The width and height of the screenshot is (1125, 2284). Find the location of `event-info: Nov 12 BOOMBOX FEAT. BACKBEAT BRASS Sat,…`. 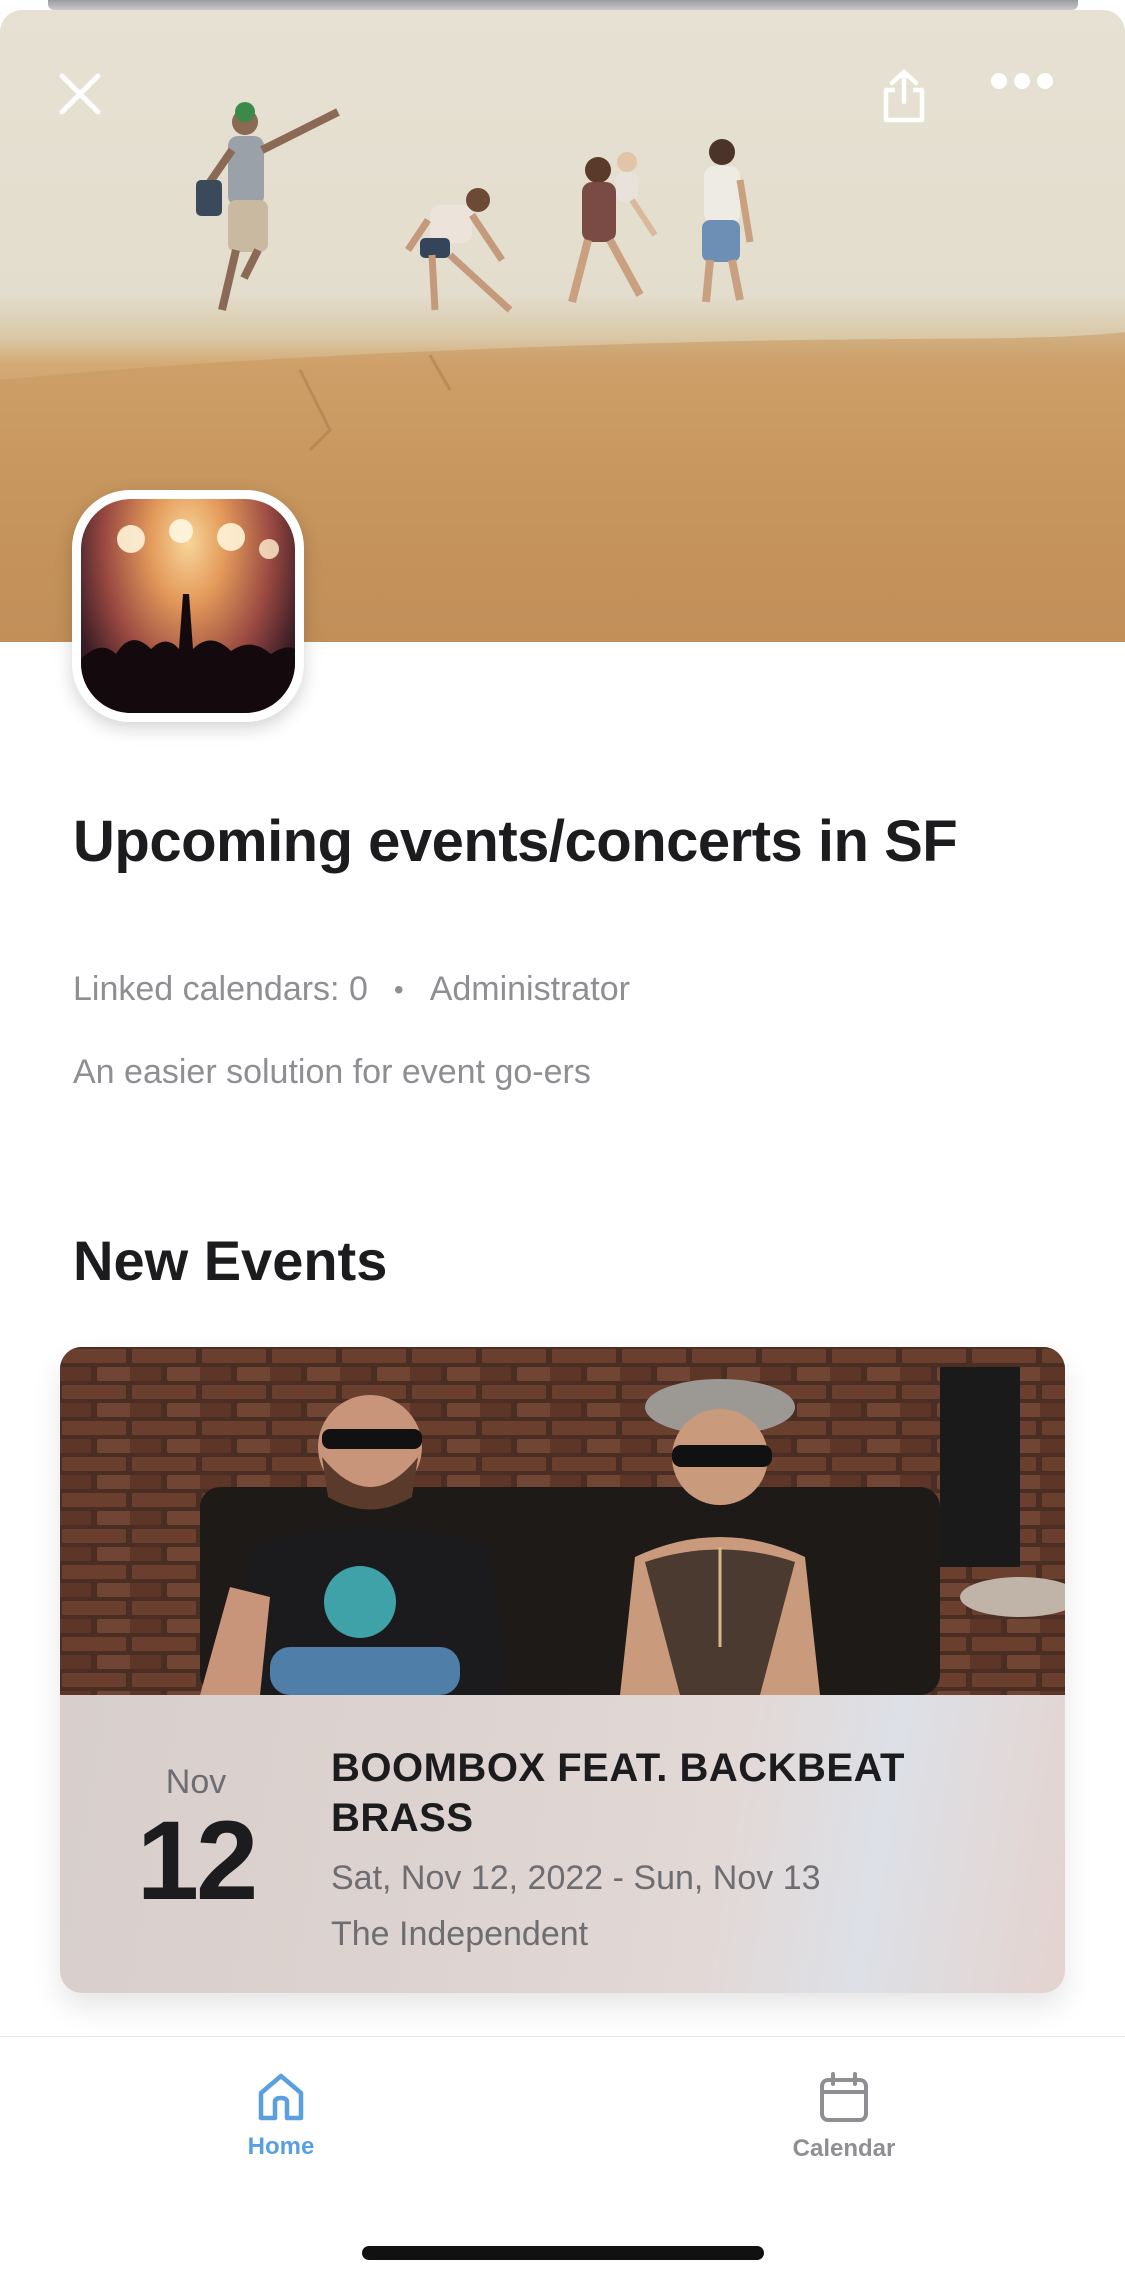

event-info: Nov 12 BOOMBOX FEAT. BACKBEAT BRASS Sat,… is located at coordinates (562, 1844).